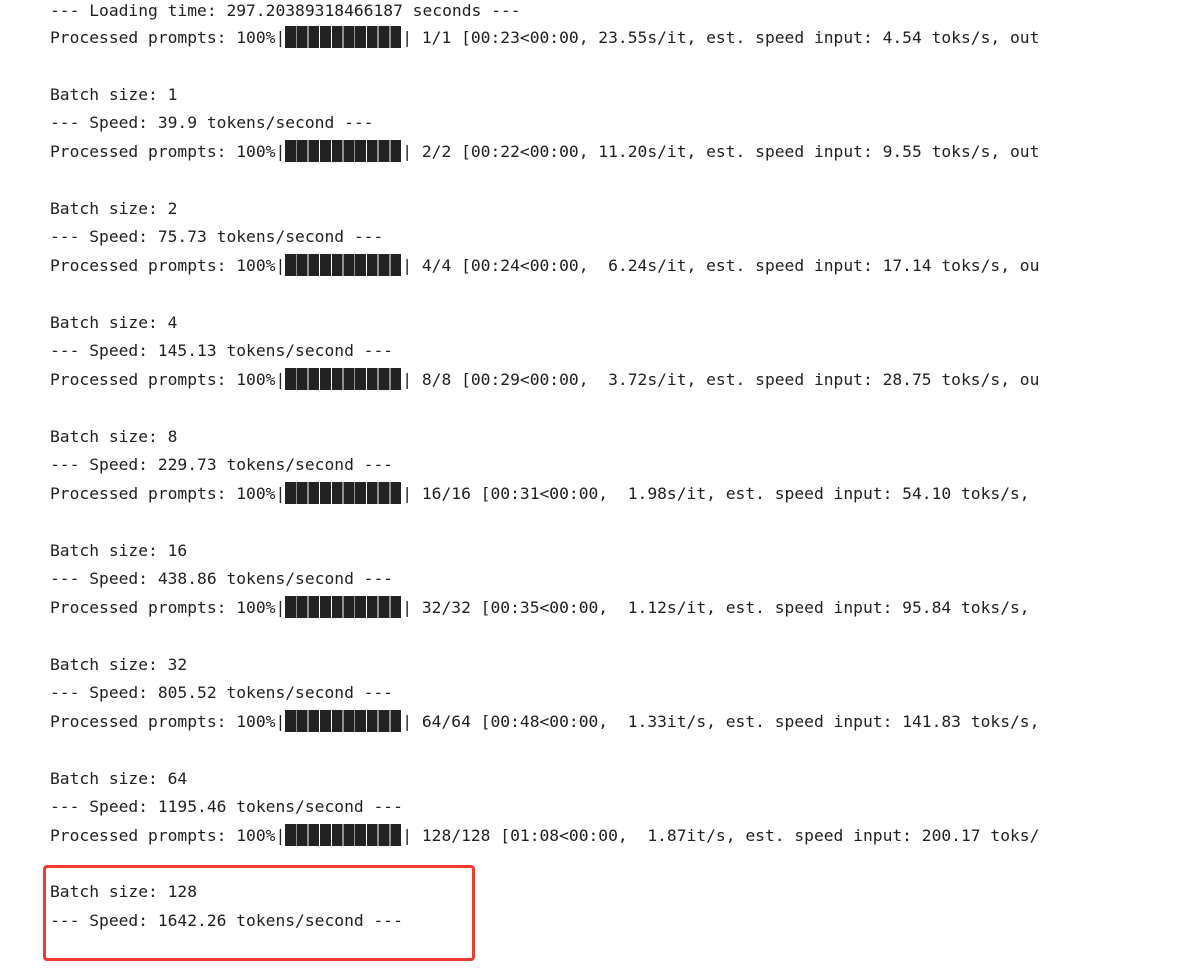  What do you see at coordinates (226, 806) in the screenshot?
I see `speed-line: --- Speed: 1195.46 tokens/second ---` at bounding box center [226, 806].